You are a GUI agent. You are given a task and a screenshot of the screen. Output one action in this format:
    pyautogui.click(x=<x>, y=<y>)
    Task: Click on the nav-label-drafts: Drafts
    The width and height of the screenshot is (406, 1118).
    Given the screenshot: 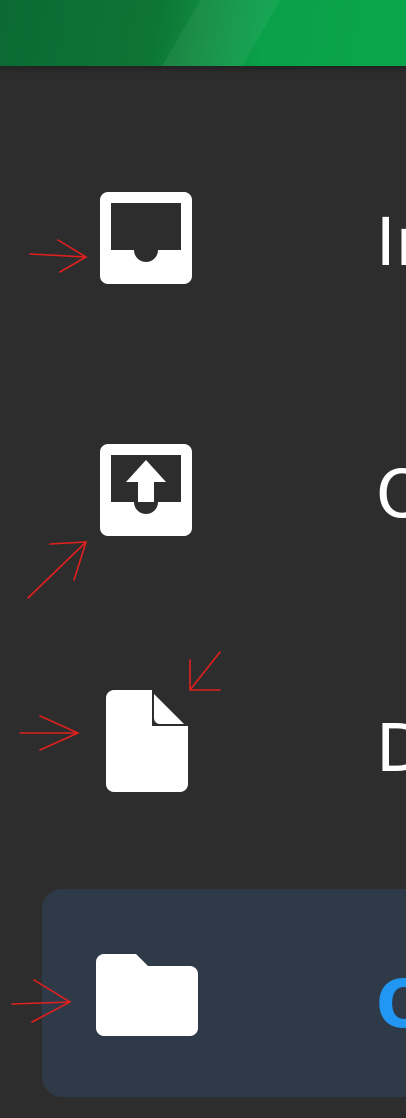 What is the action you would take?
    pyautogui.click(x=391, y=748)
    